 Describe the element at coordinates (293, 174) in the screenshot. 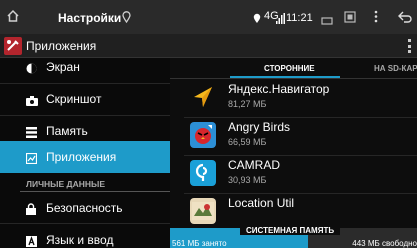

I see `app-row-camrad: CAMRAD 30,93 МБ` at that location.